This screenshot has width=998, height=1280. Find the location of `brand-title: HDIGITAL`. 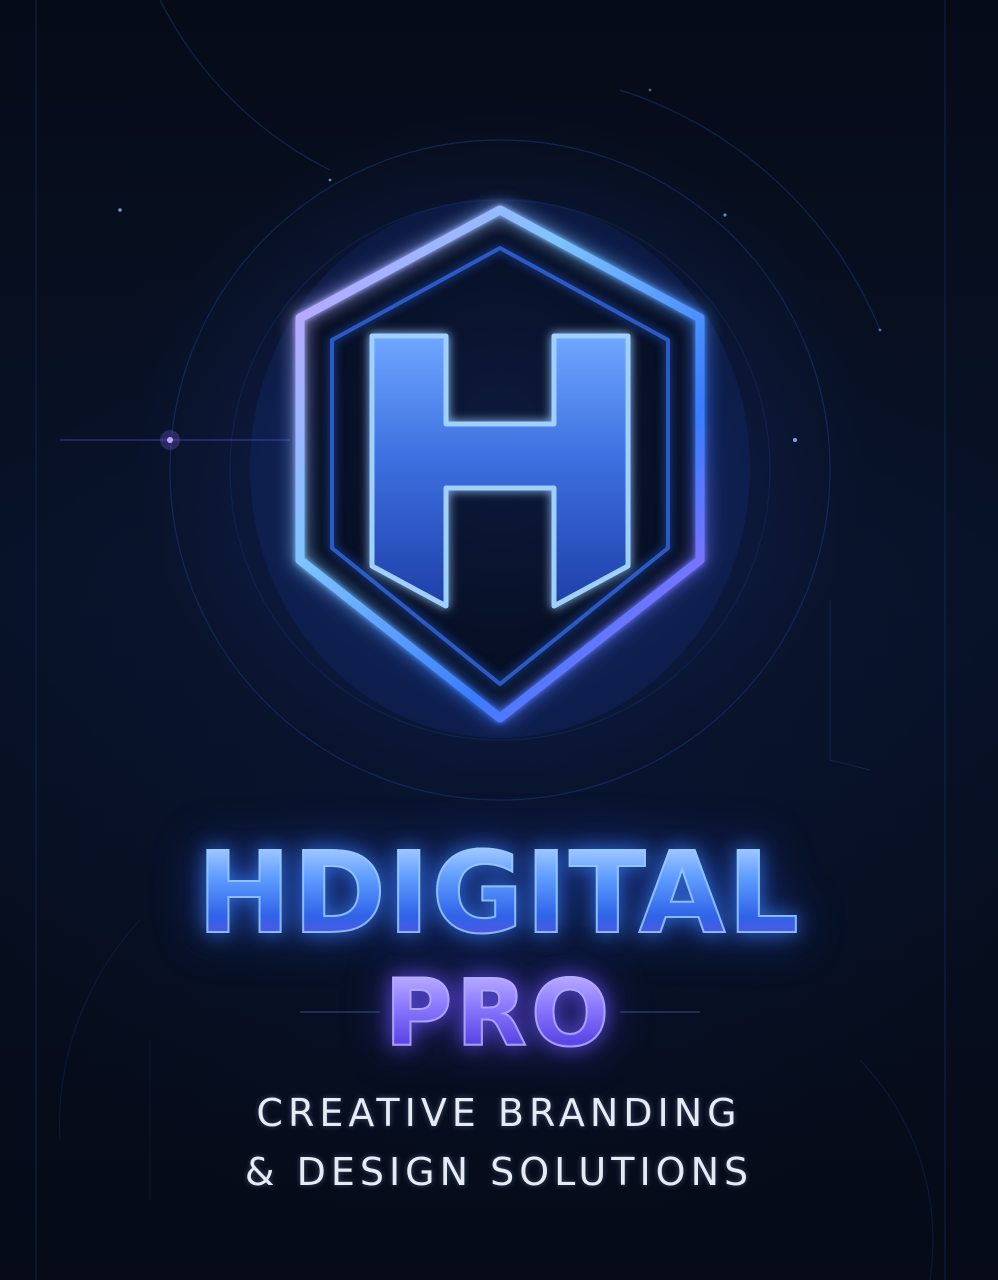

brand-title: HDIGITAL is located at coordinates (499, 894).